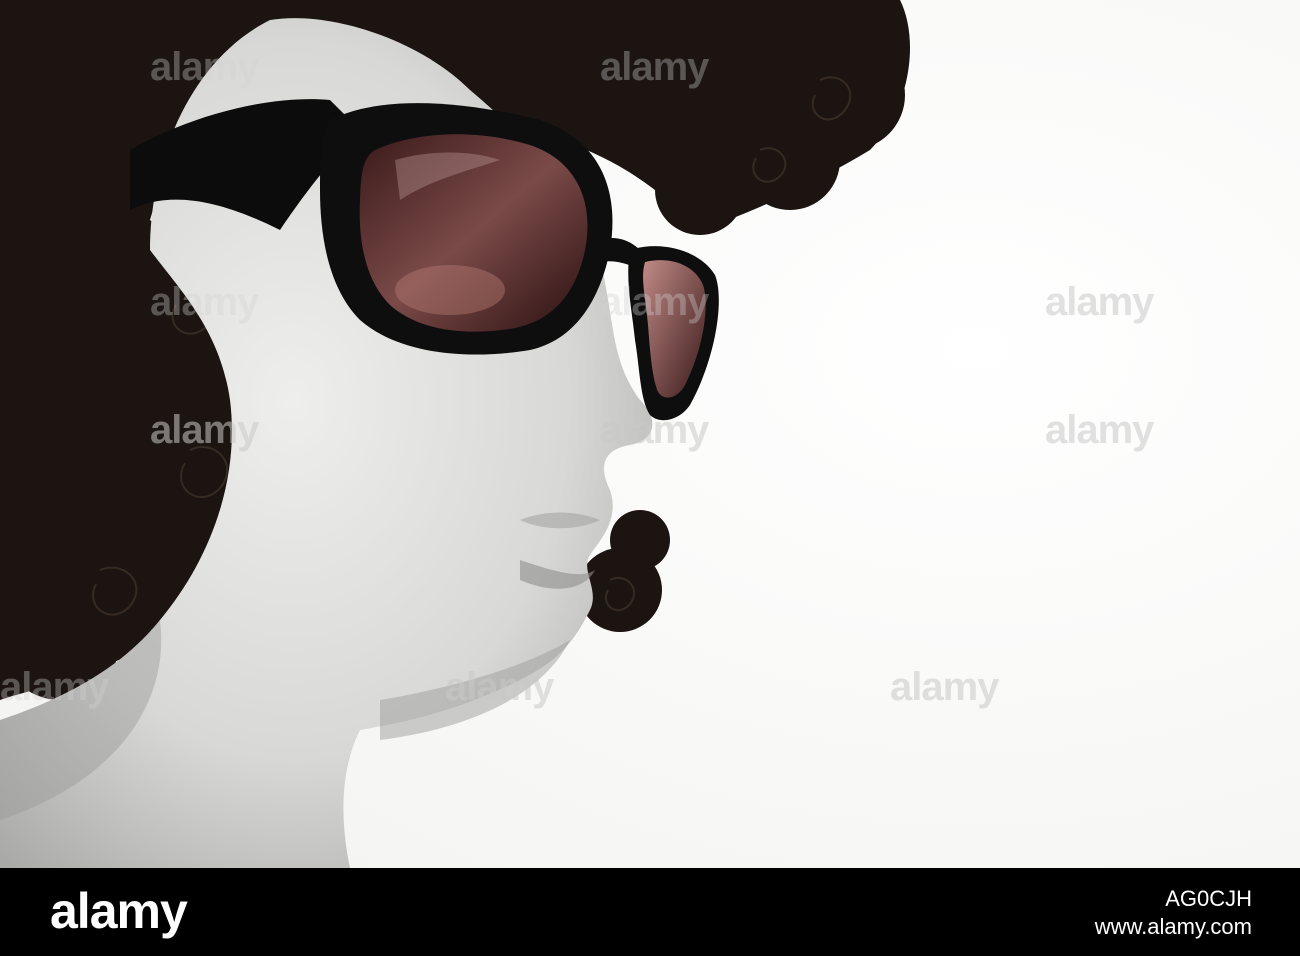 Image resolution: width=1300 pixels, height=956 pixels. I want to click on image-code: AG0CJH, so click(1208, 898).